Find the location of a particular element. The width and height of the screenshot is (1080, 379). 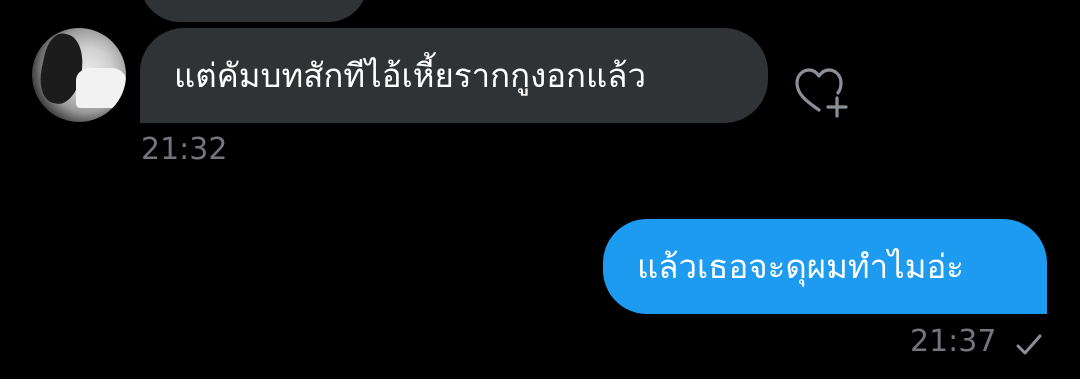

incoming-message-bubble: แต่คัมบทสักทีไอ้เหี้ยรากกูงอกแล้ว is located at coordinates (454, 75).